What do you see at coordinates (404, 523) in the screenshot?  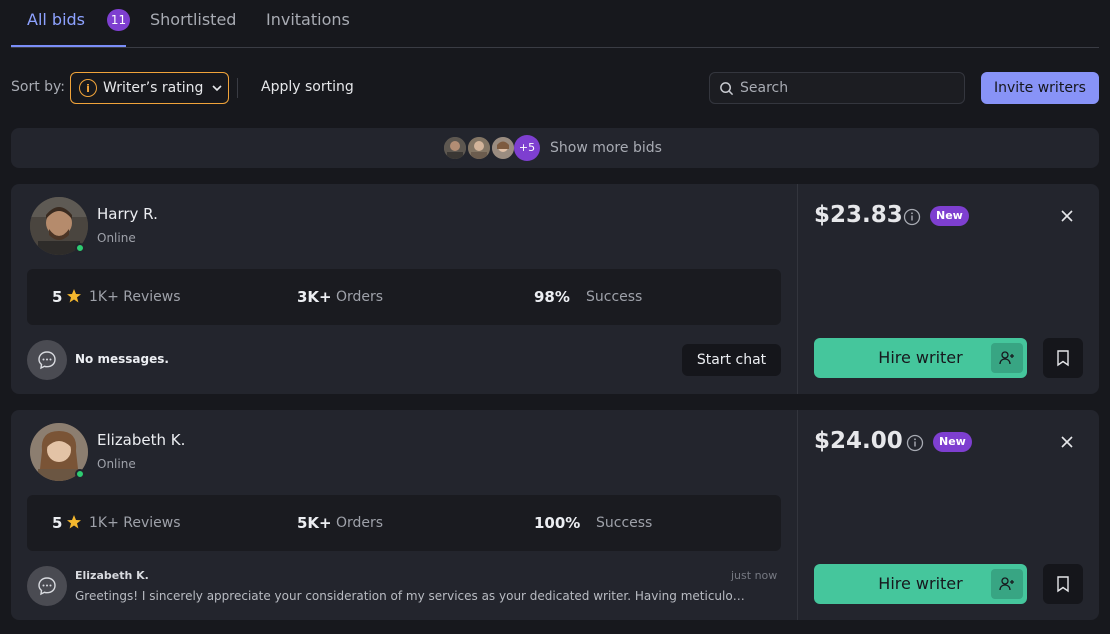 I see `writer-stats: 5 1K+ Reviews 5K+ Orders 100% Success` at bounding box center [404, 523].